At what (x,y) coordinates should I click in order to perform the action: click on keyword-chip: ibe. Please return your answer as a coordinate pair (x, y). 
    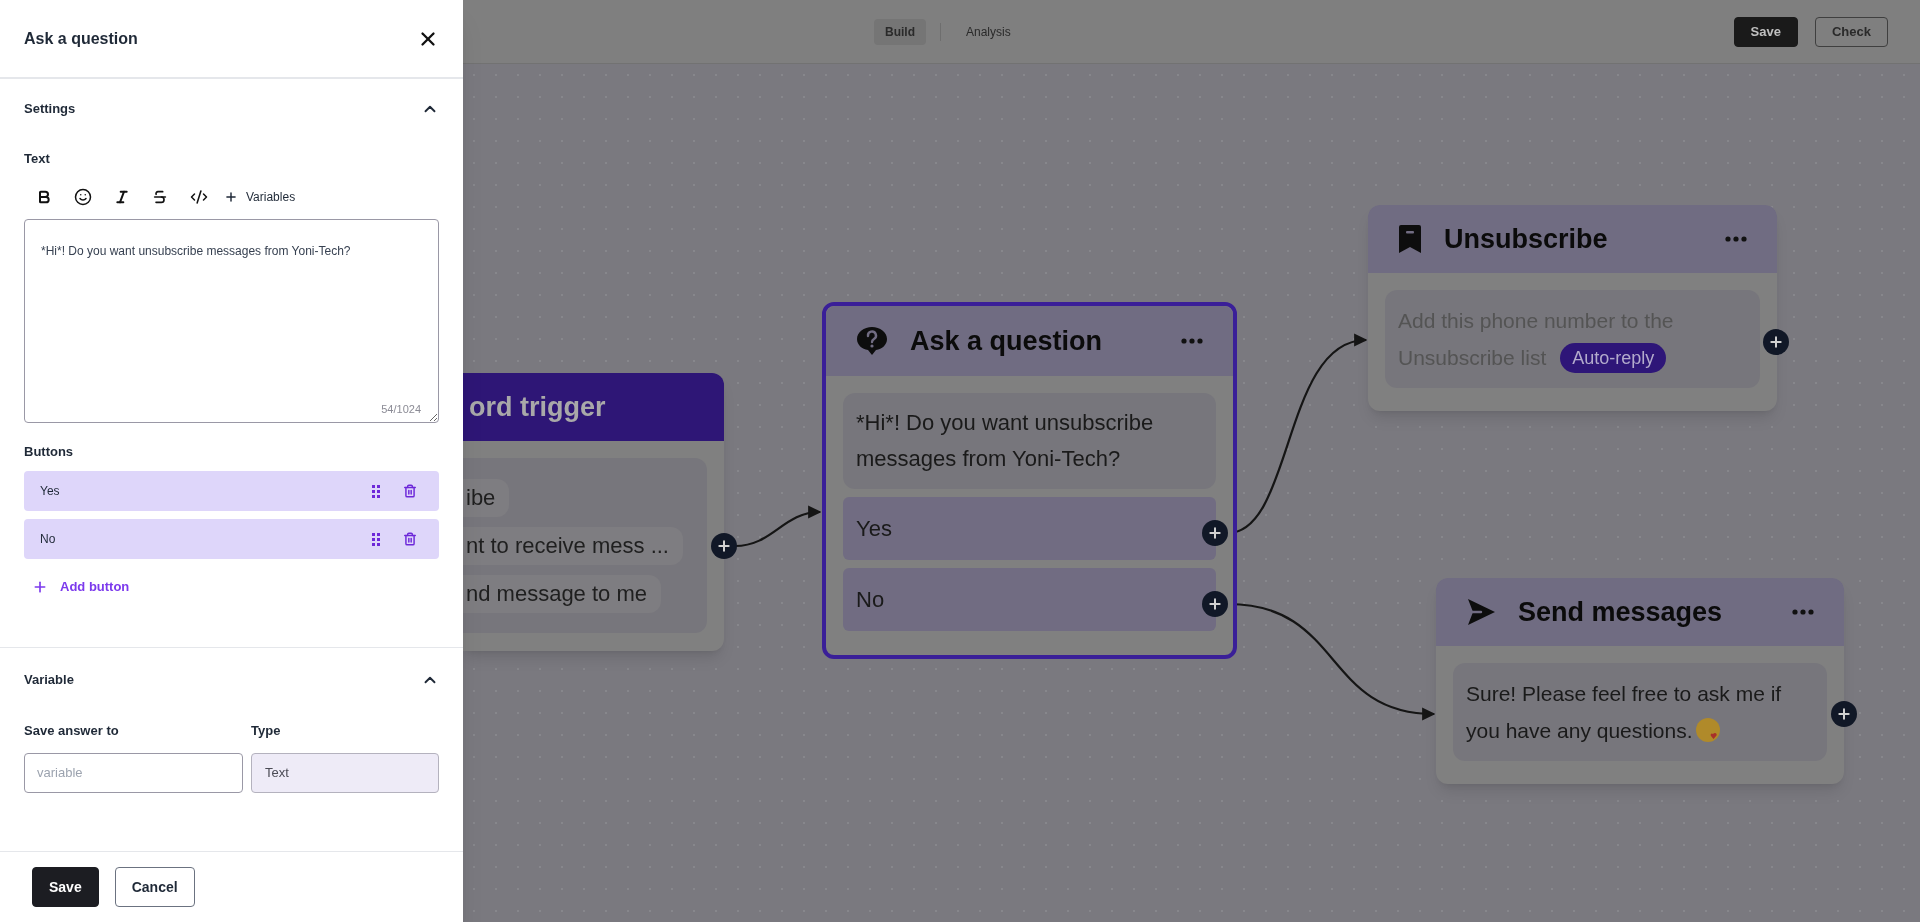
    Looking at the image, I should click on (486, 497).